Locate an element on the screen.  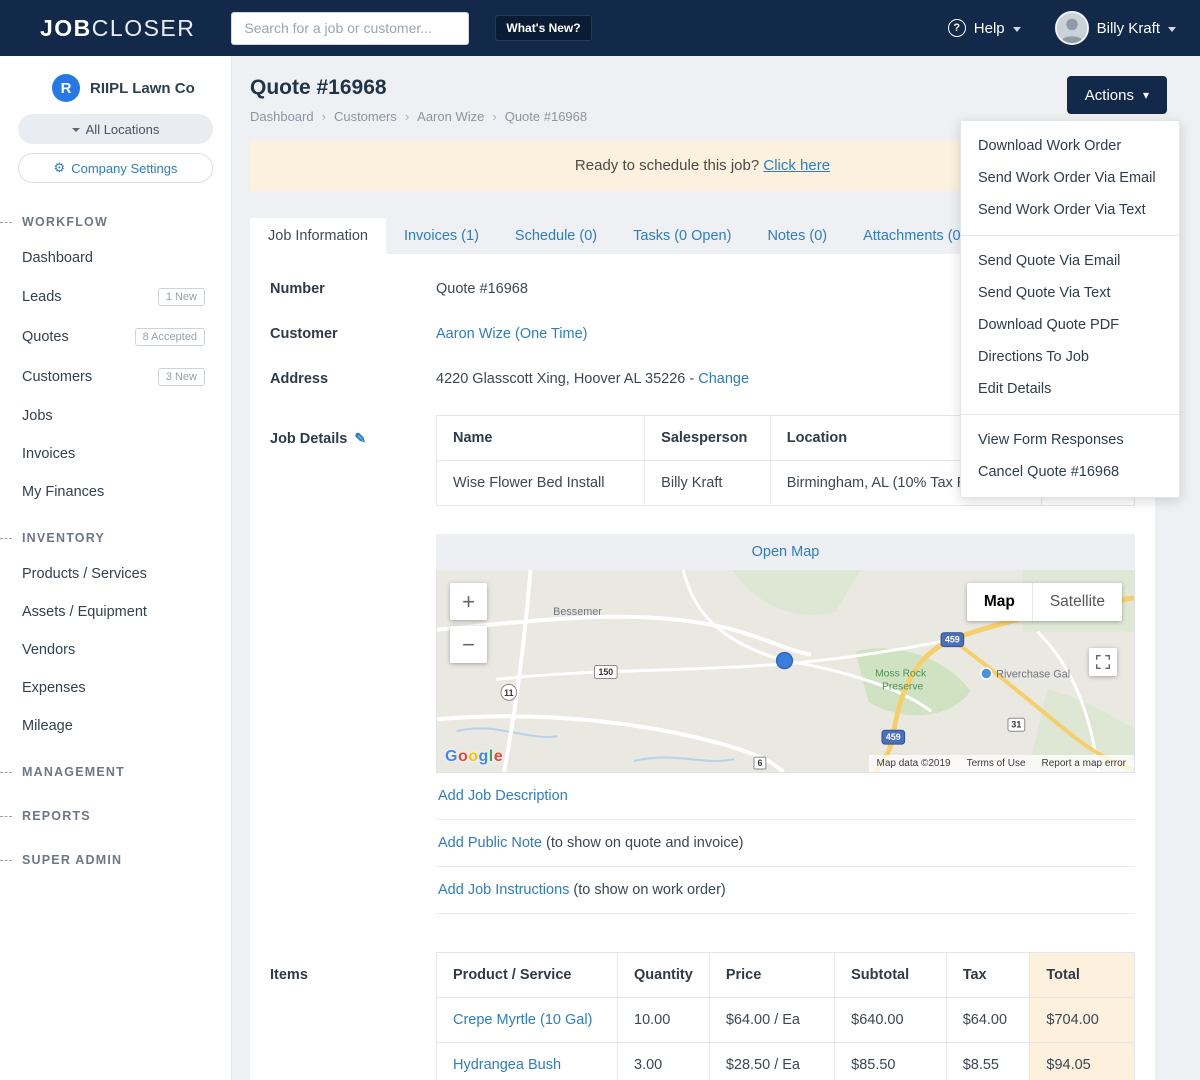
sidebar-item-dashboard: Dashboard is located at coordinates (115, 258).